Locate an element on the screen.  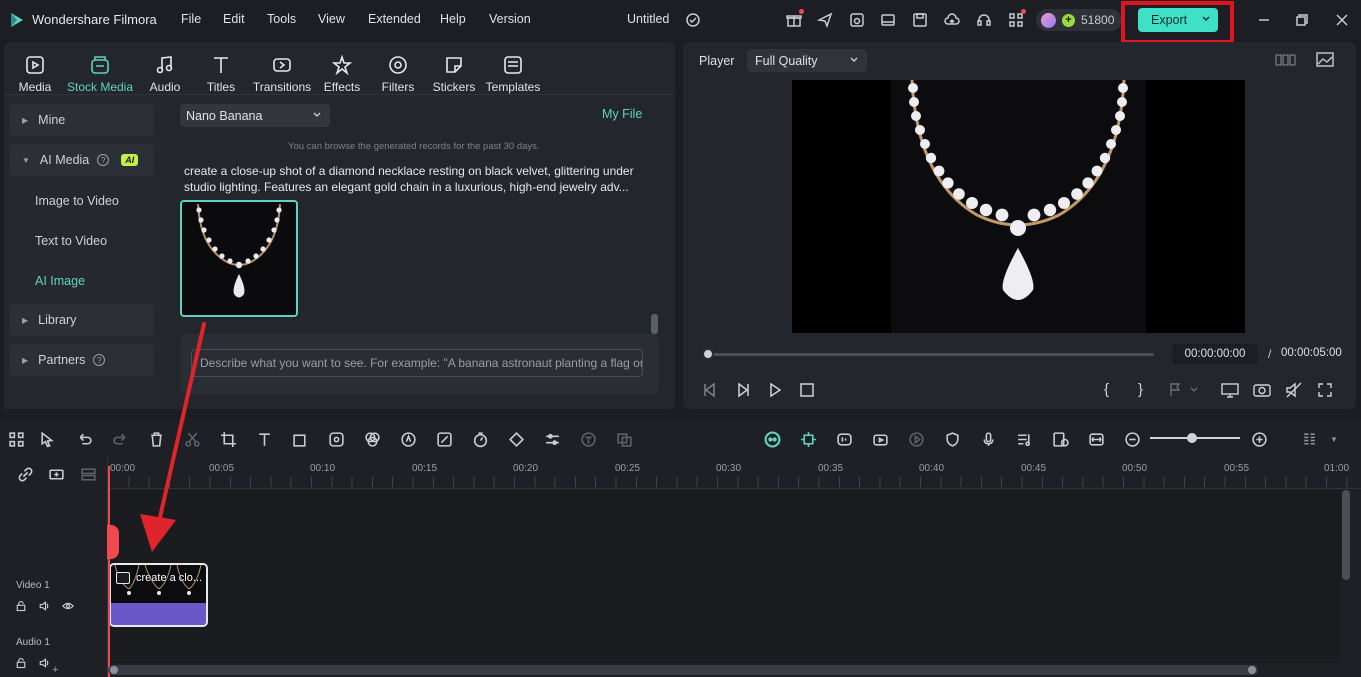
redo-icon is located at coordinates (120, 439).